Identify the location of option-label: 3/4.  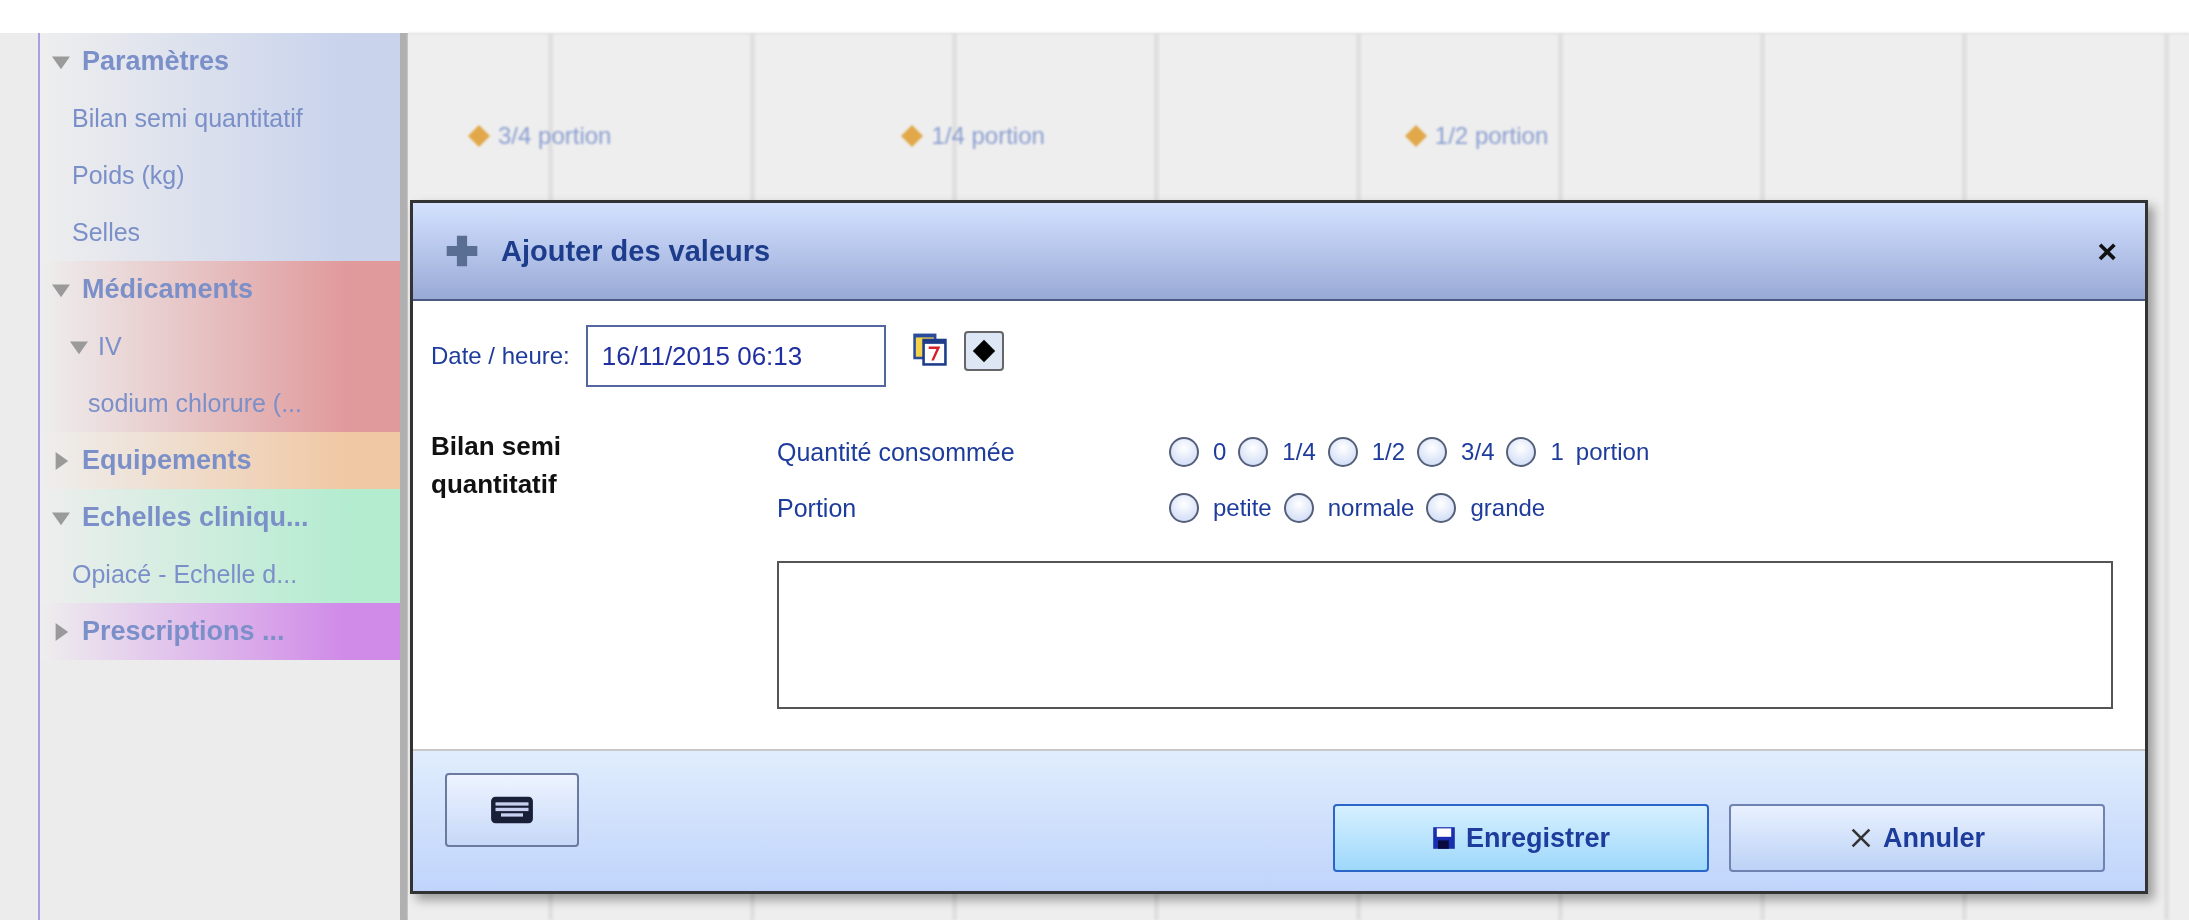
(1478, 452).